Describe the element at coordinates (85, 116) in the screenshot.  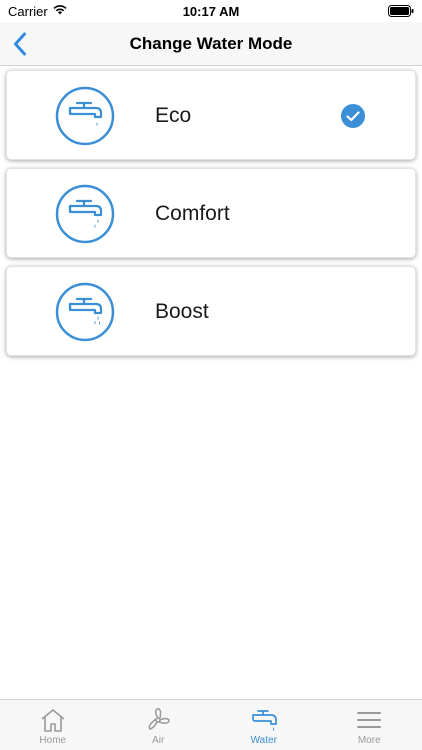
I see `faucet-eco-icon` at that location.